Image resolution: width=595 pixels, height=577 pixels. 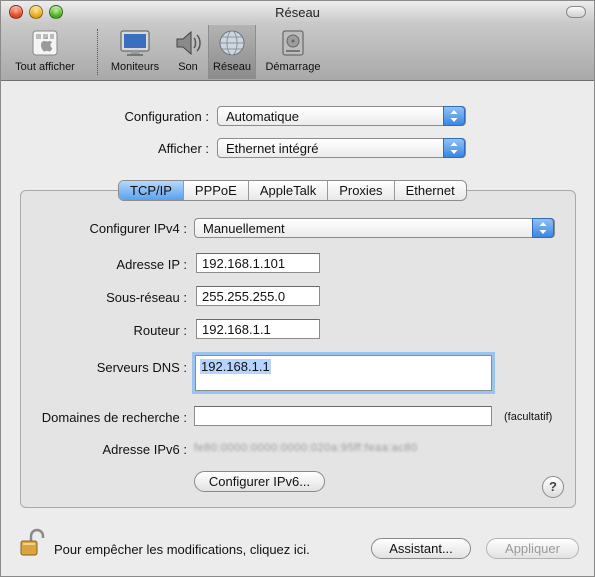 What do you see at coordinates (553, 487) in the screenshot?
I see `help-button: ?` at bounding box center [553, 487].